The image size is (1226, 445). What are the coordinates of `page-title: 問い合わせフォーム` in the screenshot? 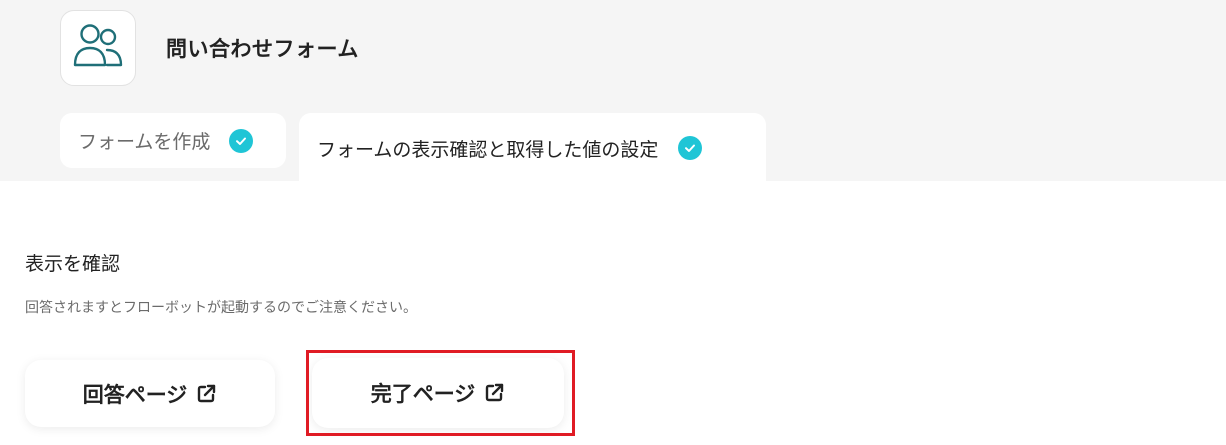 It's located at (262, 49).